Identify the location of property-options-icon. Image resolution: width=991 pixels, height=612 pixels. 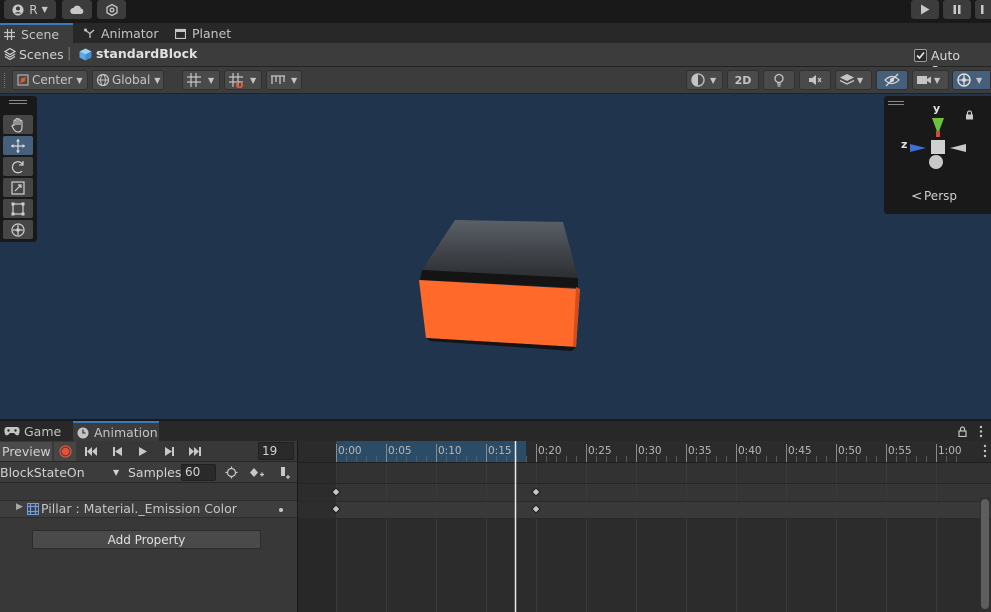
(281, 510).